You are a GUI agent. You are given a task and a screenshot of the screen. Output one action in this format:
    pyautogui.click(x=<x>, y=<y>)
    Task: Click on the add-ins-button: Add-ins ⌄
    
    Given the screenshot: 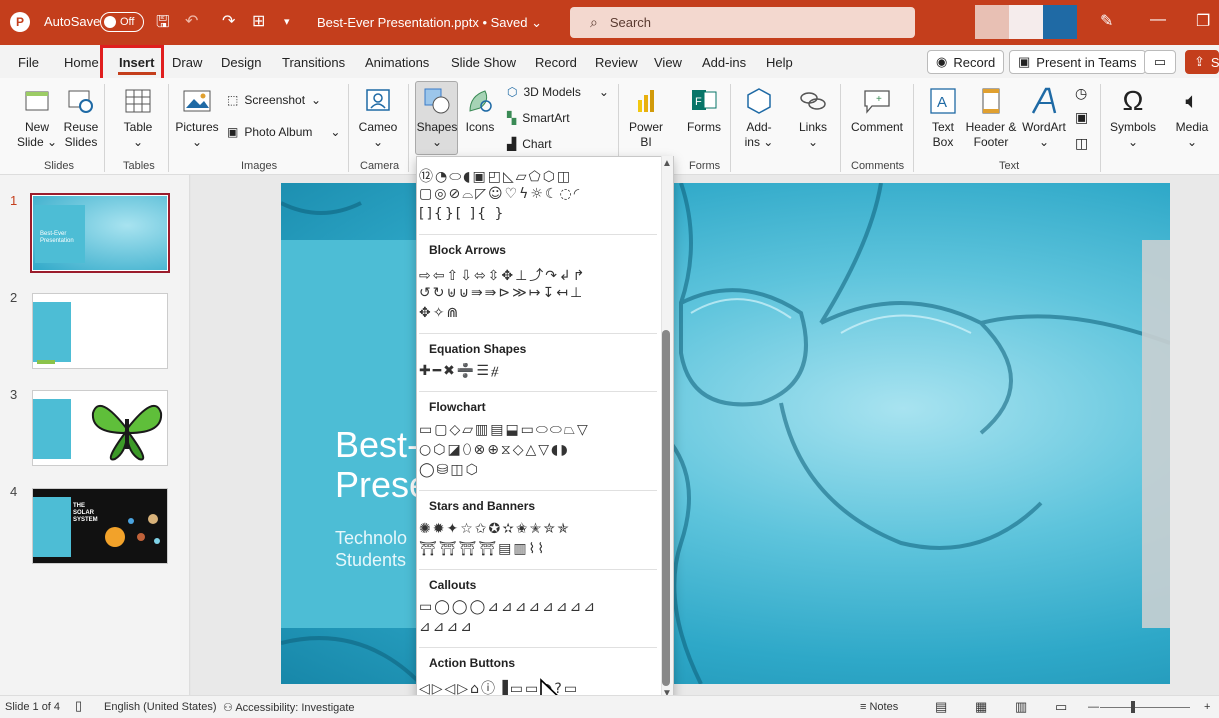 What is the action you would take?
    pyautogui.click(x=759, y=118)
    